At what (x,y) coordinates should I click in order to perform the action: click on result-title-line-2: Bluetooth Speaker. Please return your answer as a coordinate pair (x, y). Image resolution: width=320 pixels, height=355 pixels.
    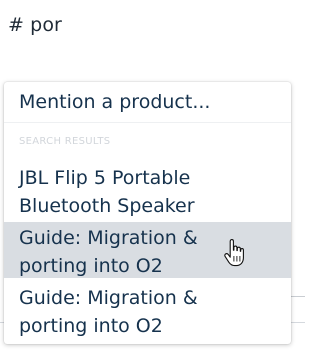
    Looking at the image, I should click on (107, 206).